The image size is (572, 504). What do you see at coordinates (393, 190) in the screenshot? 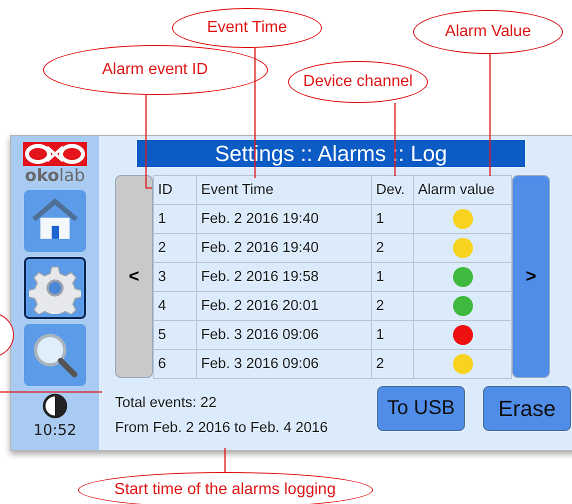
I see `column-header: Dev.` at bounding box center [393, 190].